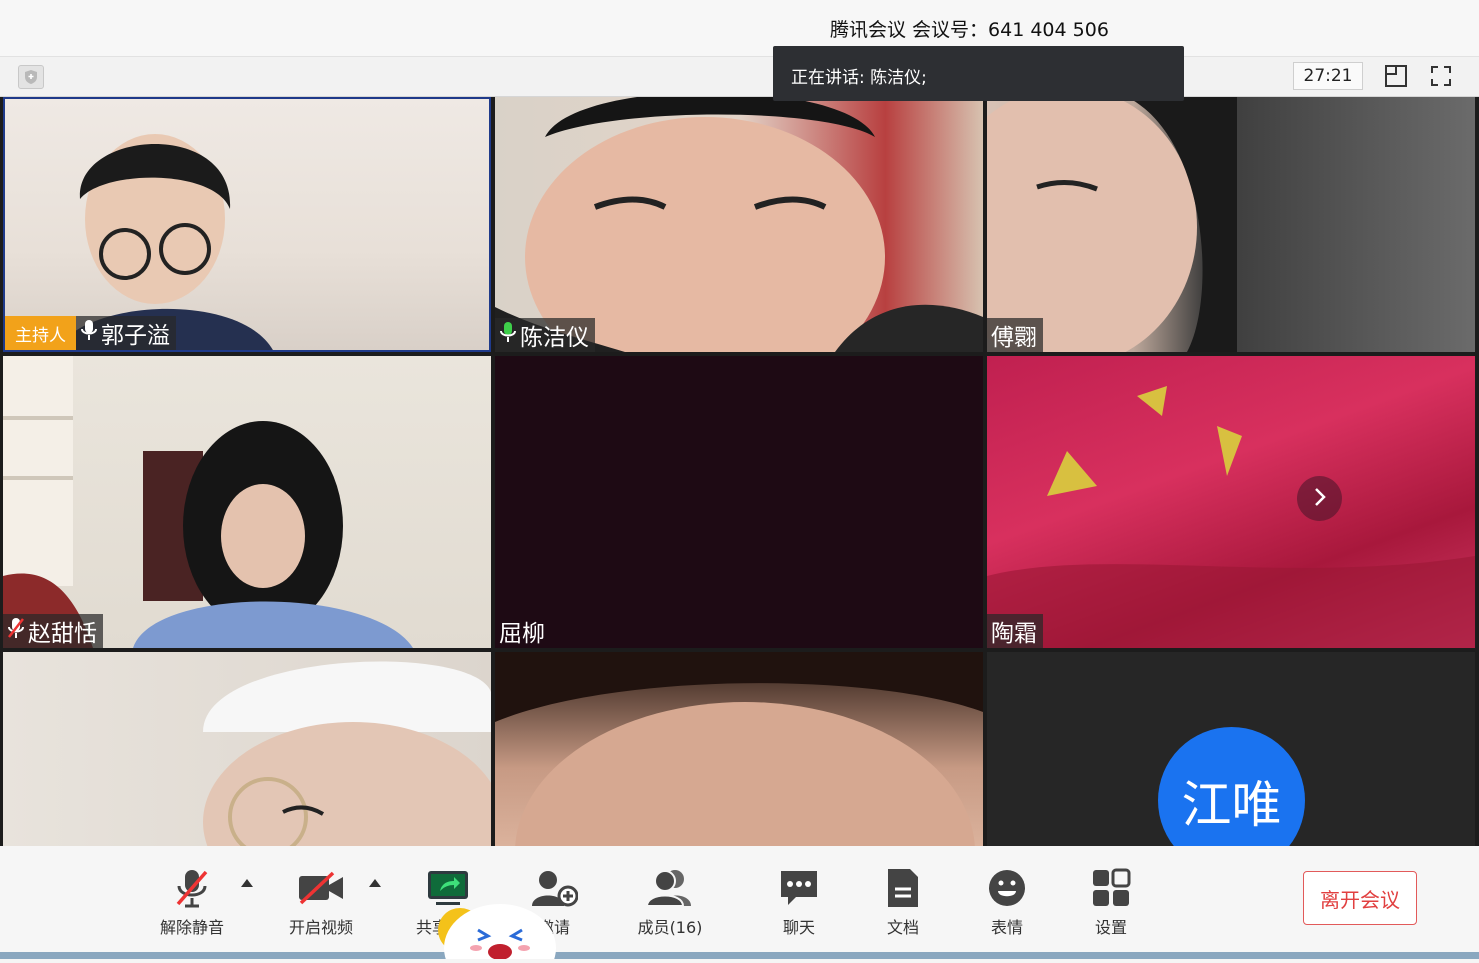 This screenshot has width=1479, height=963. I want to click on participant-label: 屈柳, so click(523, 631).